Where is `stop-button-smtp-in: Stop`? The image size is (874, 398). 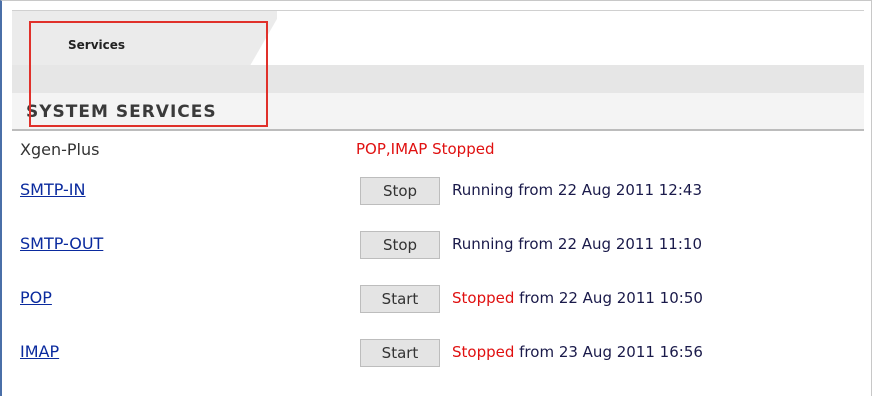 stop-button-smtp-in: Stop is located at coordinates (400, 191).